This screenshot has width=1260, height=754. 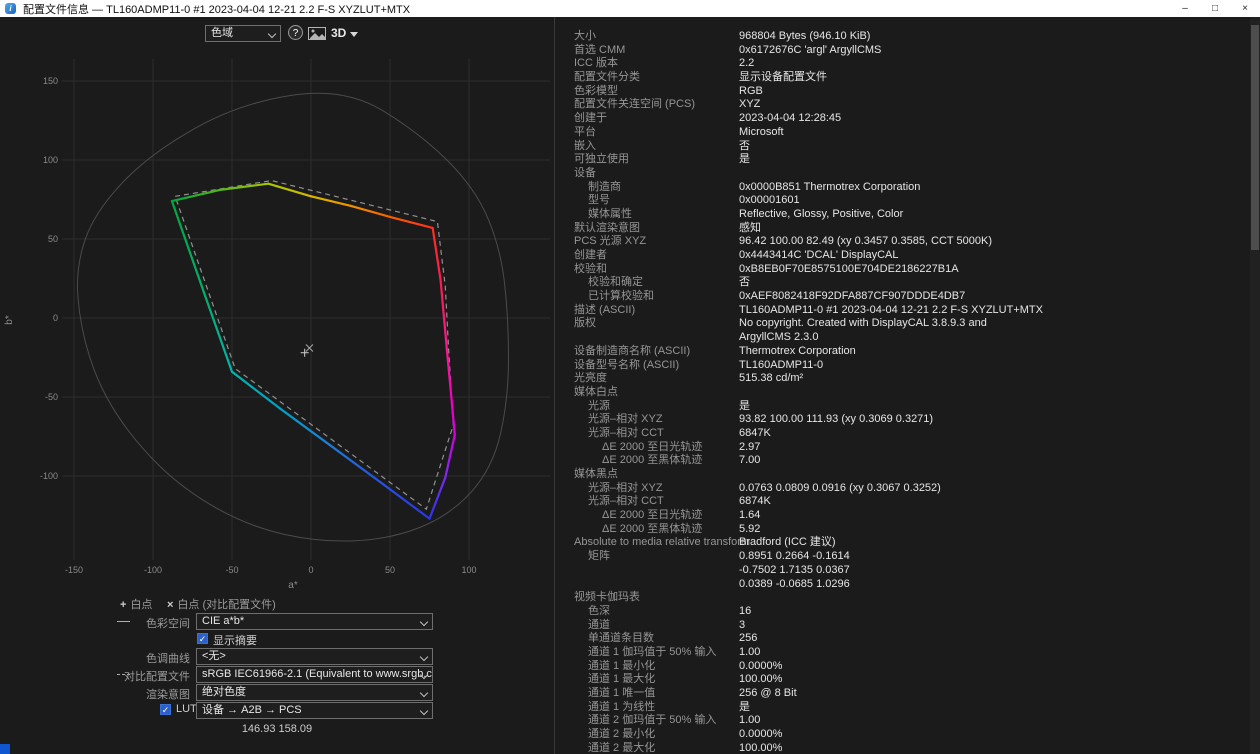 I want to click on close-button: ×, so click(x=1245, y=8).